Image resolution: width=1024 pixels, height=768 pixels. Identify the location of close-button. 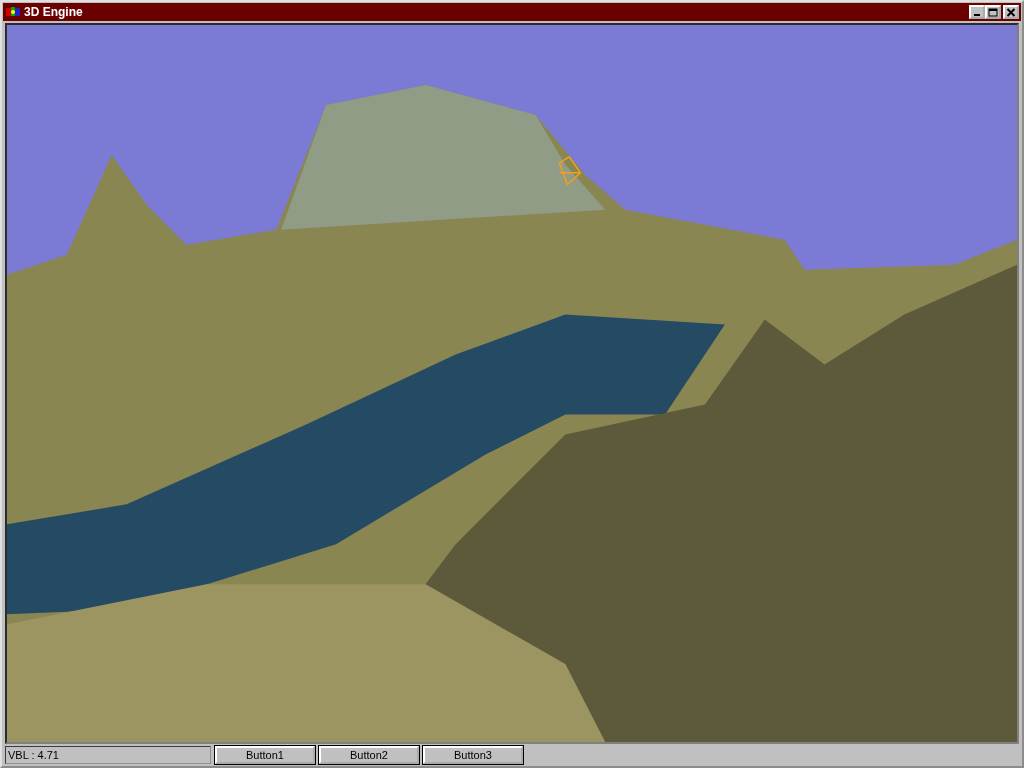
(1011, 12).